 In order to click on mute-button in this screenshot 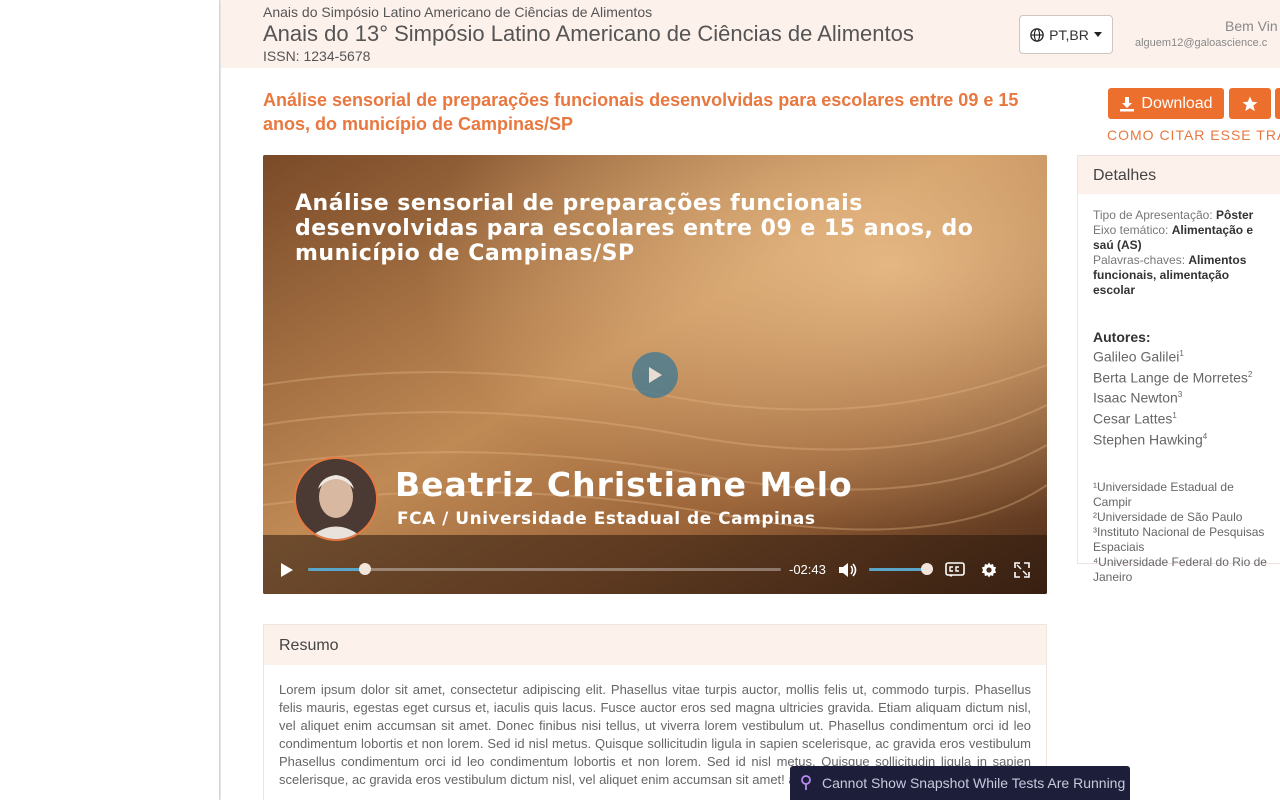, I will do `click(848, 570)`.